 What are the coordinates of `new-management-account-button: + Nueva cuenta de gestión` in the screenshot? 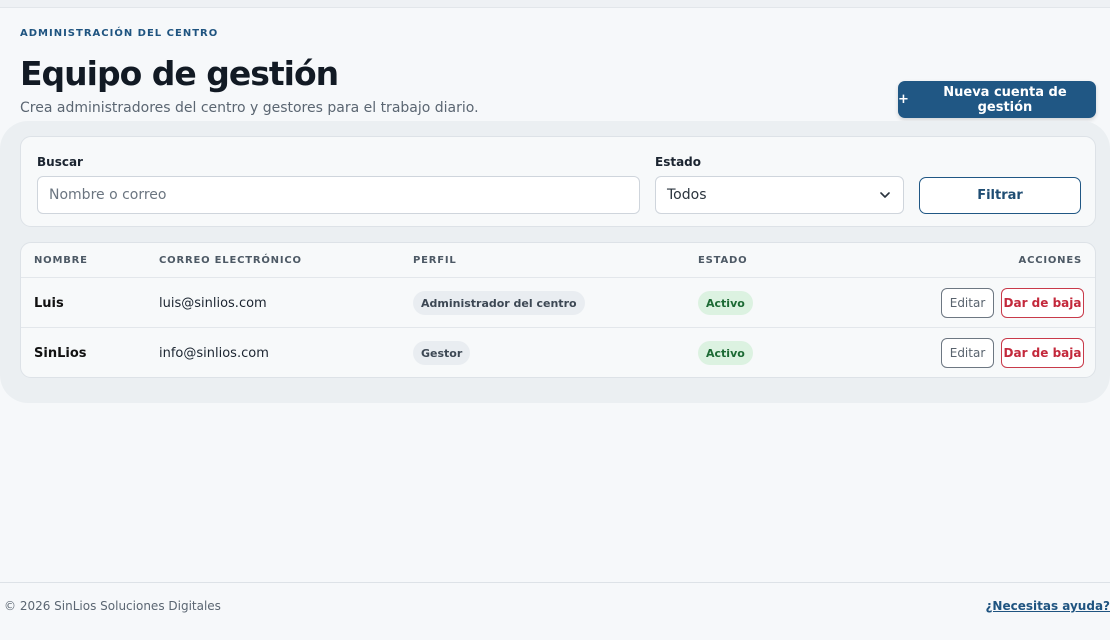 It's located at (997, 99).